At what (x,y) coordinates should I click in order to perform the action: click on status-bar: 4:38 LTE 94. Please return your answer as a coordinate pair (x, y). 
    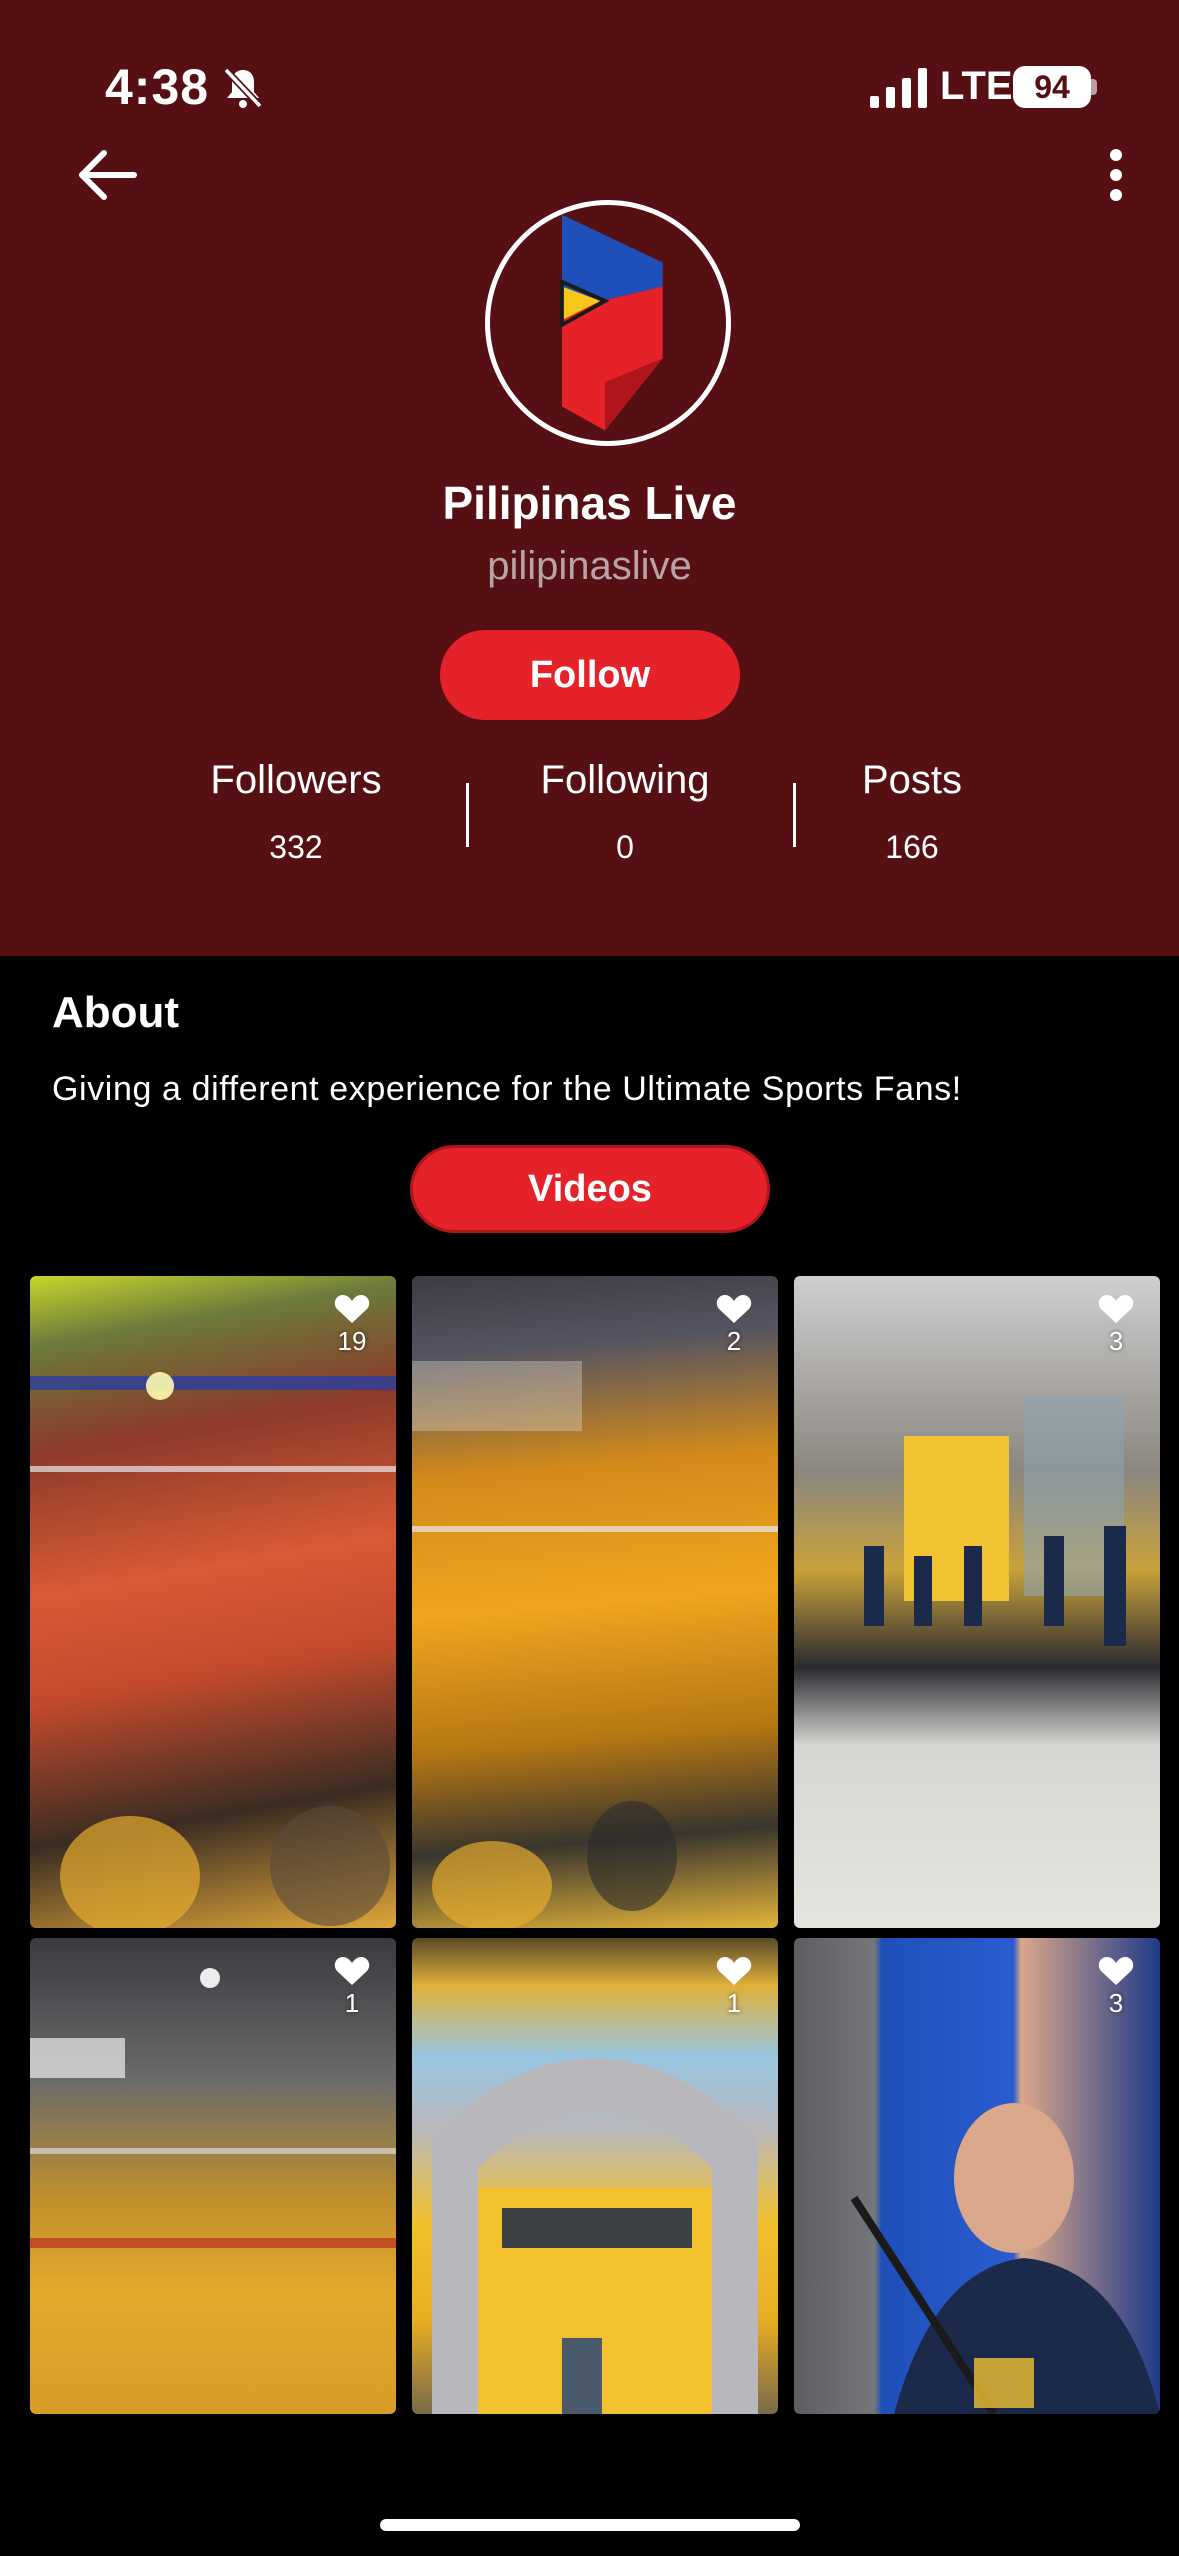
    Looking at the image, I should click on (589, 80).